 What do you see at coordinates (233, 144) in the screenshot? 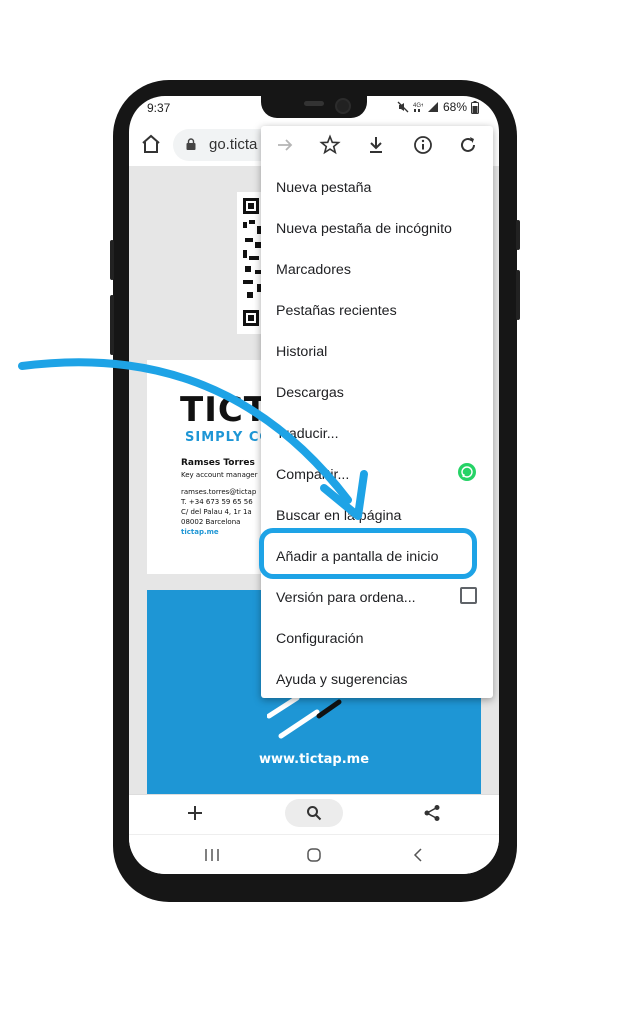
I see `url-text: go.ticta` at bounding box center [233, 144].